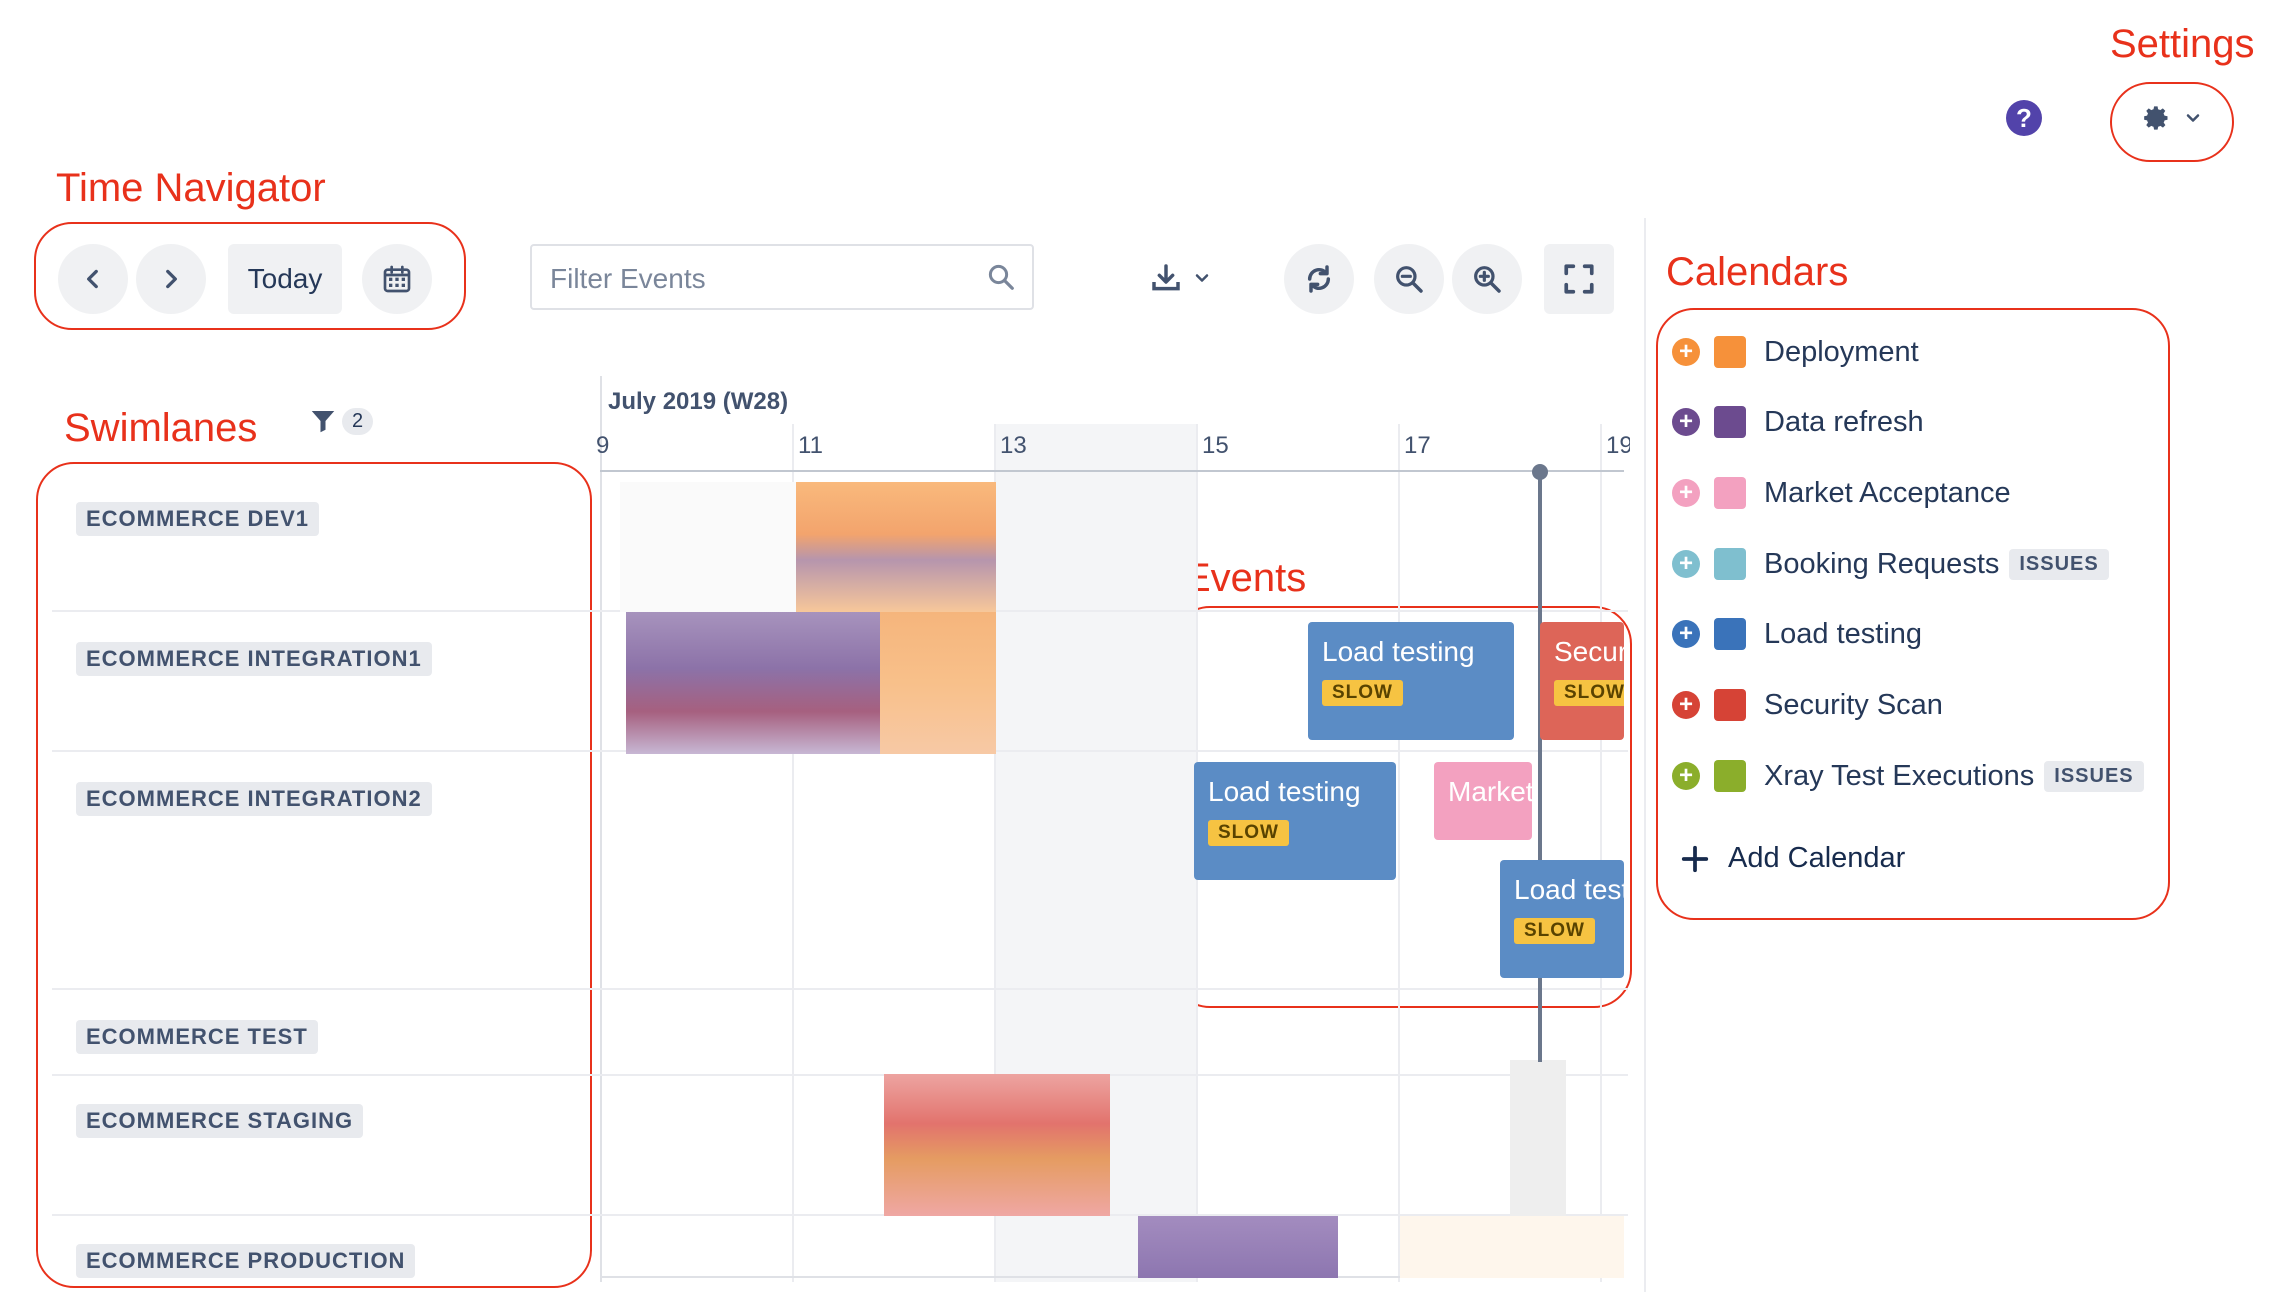  Describe the element at coordinates (1853, 704) in the screenshot. I see `calendar-name: Security Scan` at that location.